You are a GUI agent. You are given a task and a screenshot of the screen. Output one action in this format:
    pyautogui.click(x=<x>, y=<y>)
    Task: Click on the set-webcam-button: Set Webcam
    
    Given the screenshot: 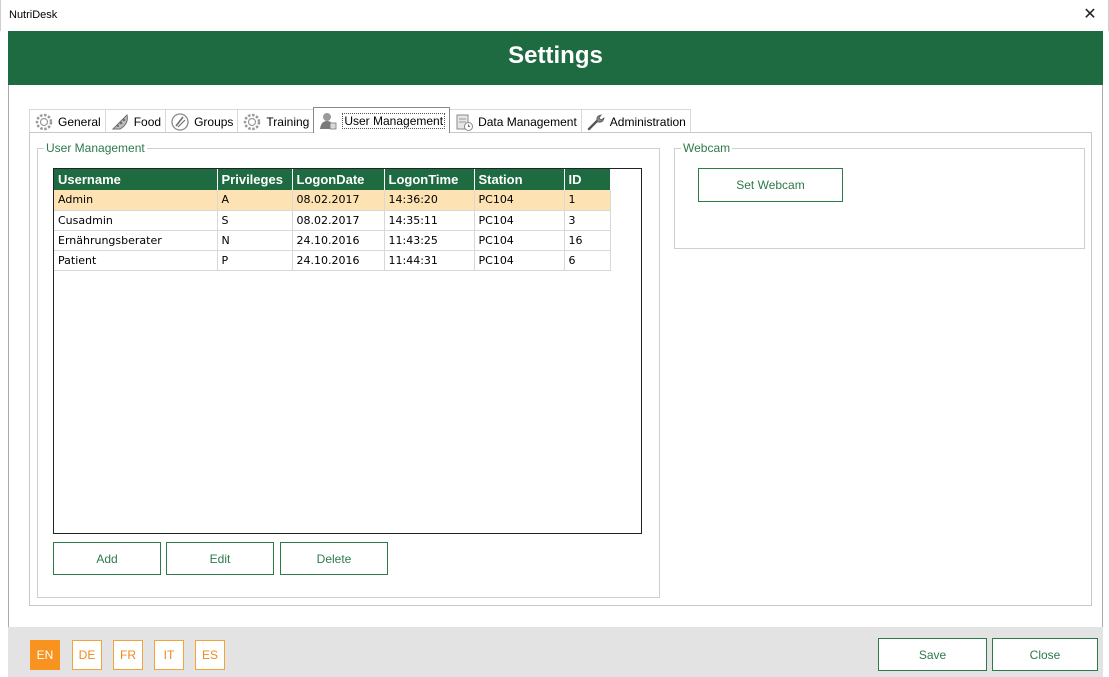 What is the action you would take?
    pyautogui.click(x=770, y=185)
    